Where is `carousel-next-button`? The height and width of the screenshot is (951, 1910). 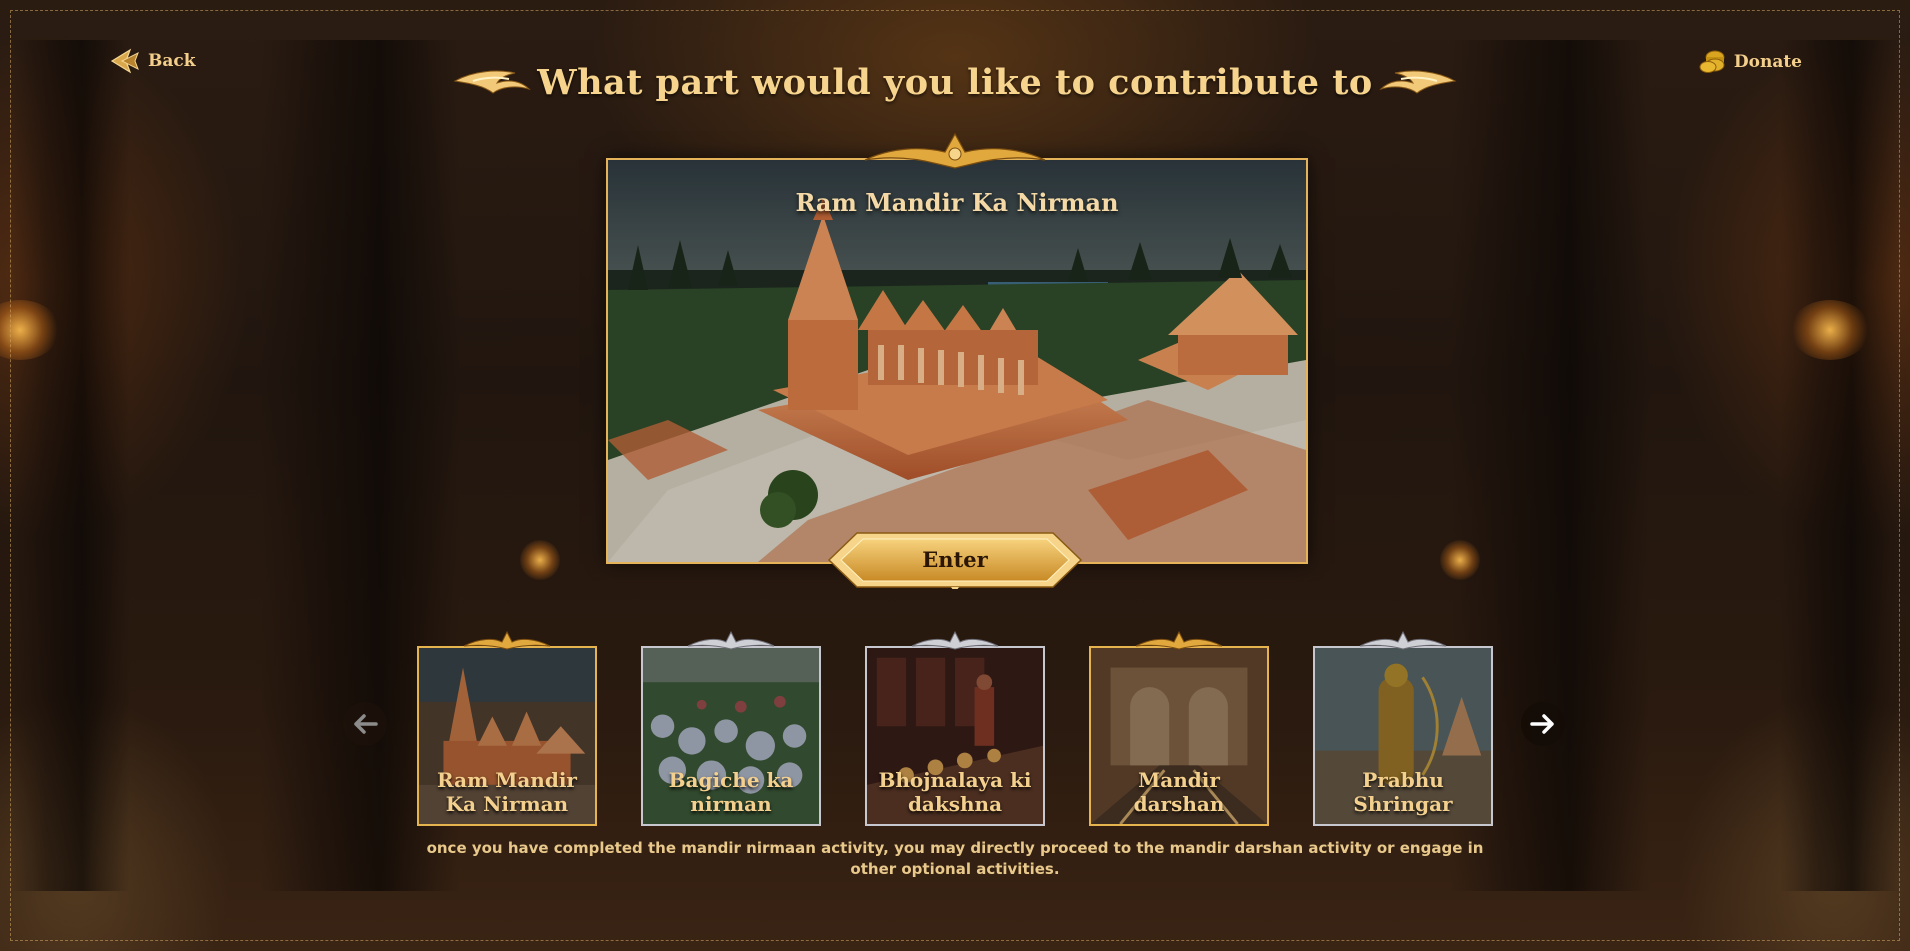 carousel-next-button is located at coordinates (1543, 724).